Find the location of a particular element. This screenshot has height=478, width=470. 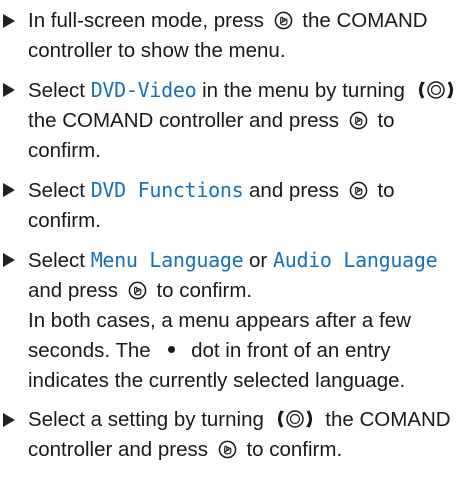

step-text: or is located at coordinates (258, 260).